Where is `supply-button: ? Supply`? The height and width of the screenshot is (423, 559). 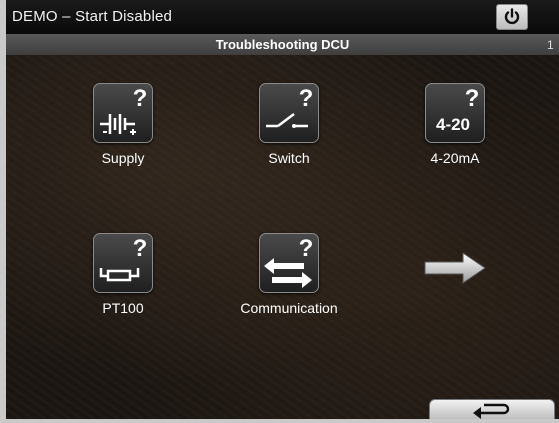 supply-button: ? Supply is located at coordinates (123, 124).